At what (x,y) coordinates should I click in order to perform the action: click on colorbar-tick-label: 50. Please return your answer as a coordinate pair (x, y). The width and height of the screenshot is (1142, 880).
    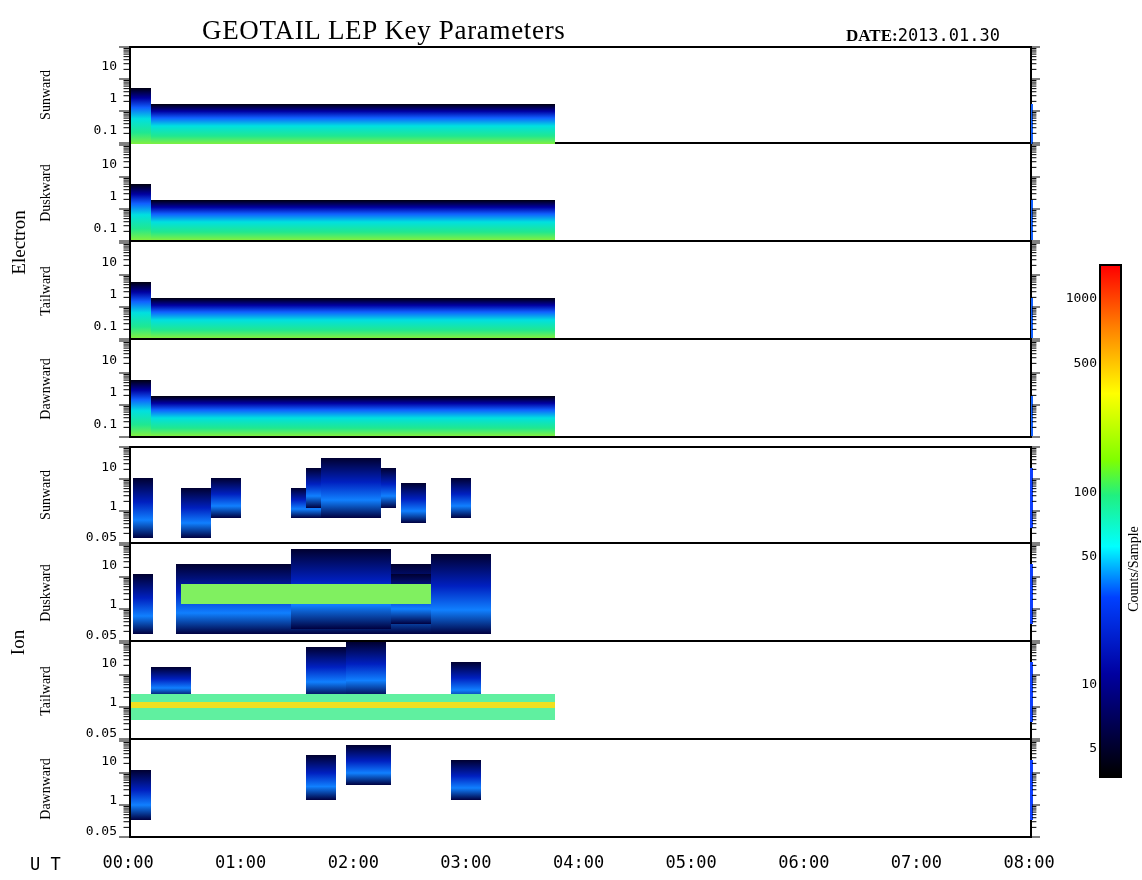
    Looking at the image, I should click on (1089, 555).